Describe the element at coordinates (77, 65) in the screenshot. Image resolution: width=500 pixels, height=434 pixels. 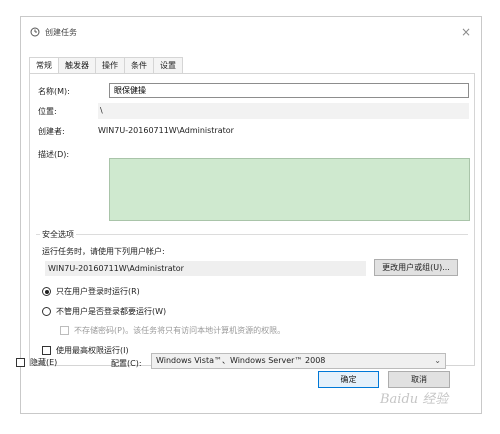
I see `tab-triggers: 触发器` at that location.